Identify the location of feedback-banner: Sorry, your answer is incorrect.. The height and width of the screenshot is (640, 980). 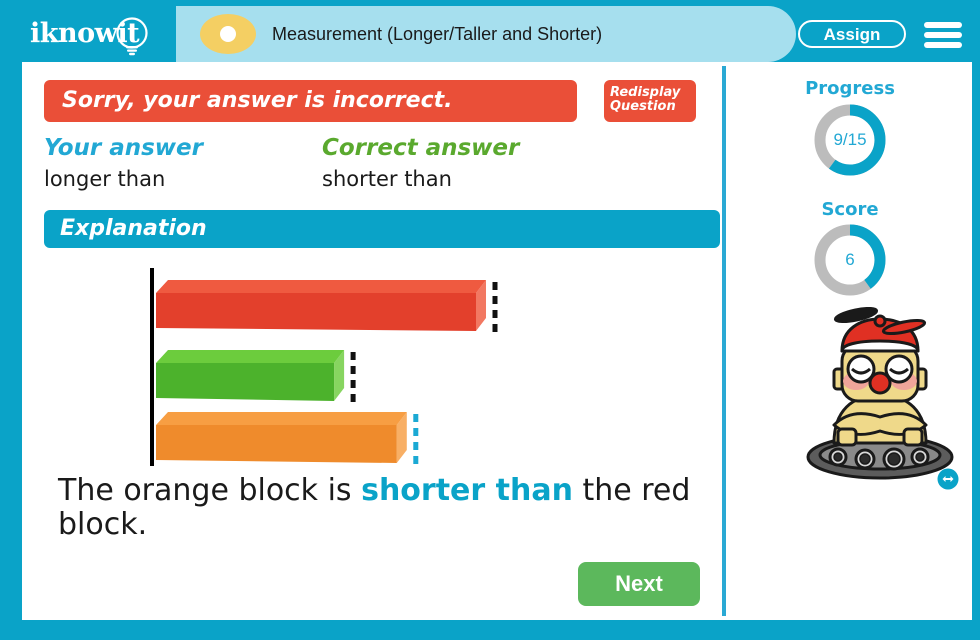
(310, 101).